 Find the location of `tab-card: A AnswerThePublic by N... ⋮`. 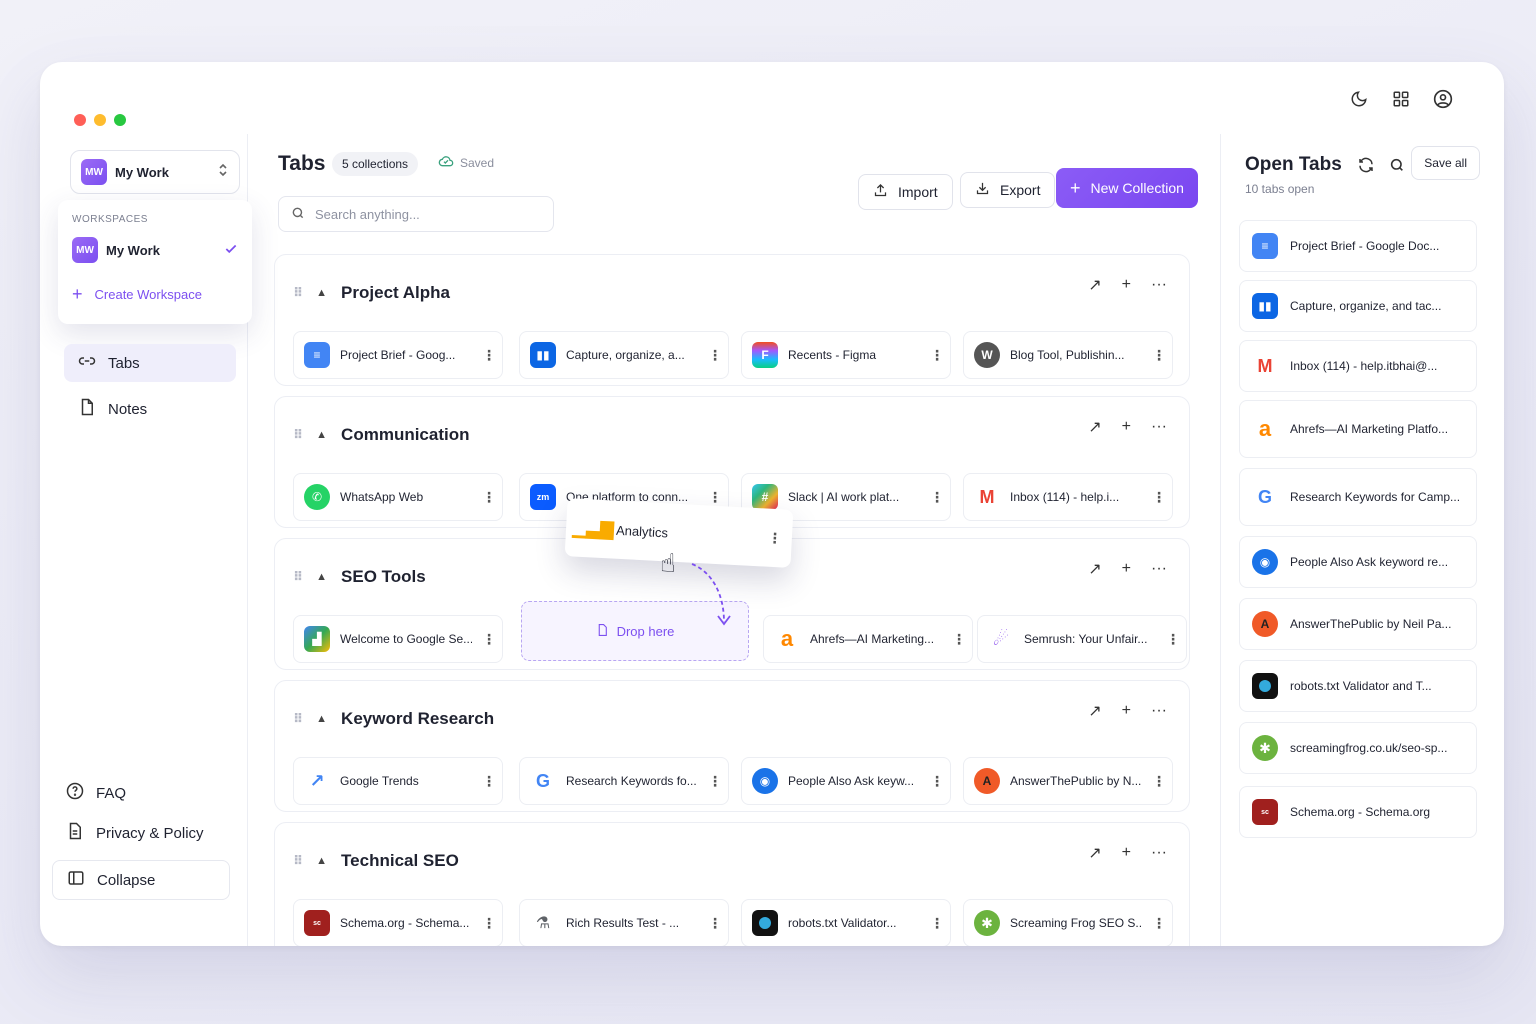

tab-card: A AnswerThePublic by N... ⋮ is located at coordinates (1068, 781).